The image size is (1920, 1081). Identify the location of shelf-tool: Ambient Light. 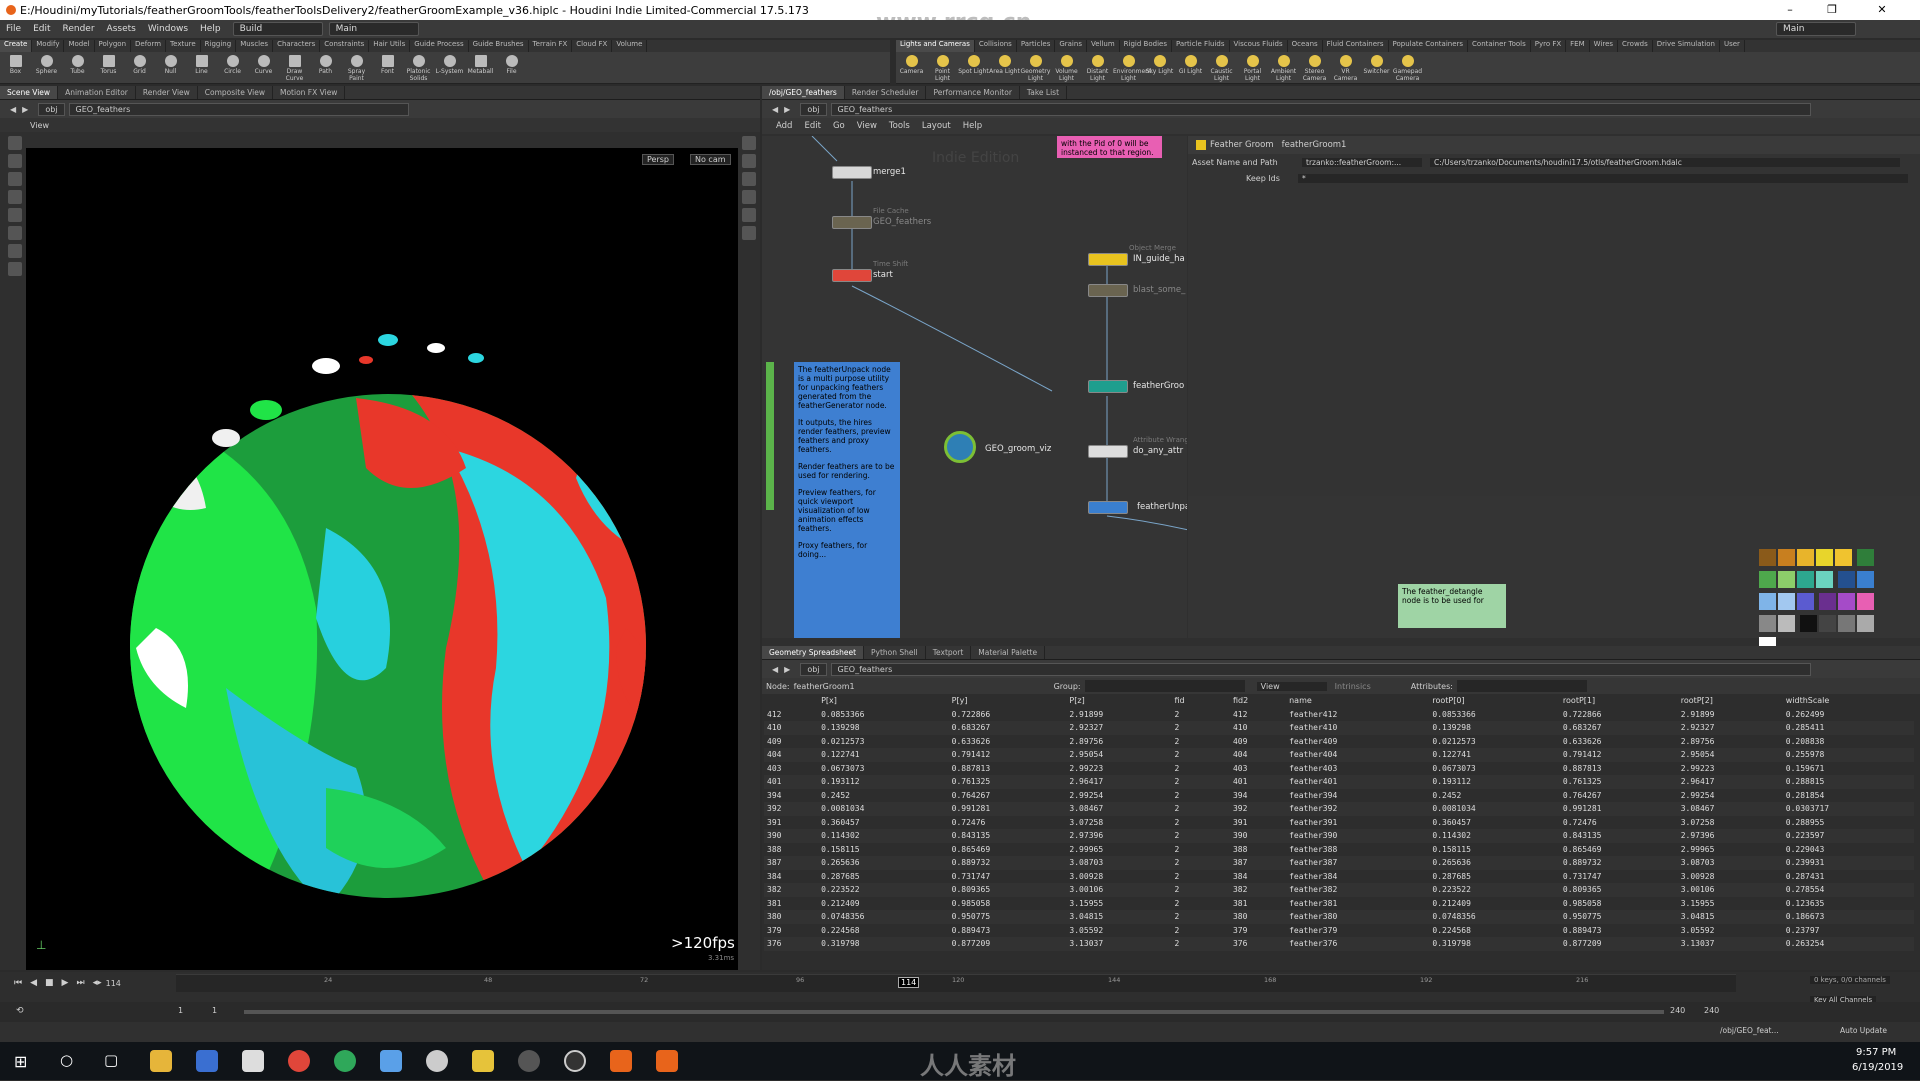
(1283, 68).